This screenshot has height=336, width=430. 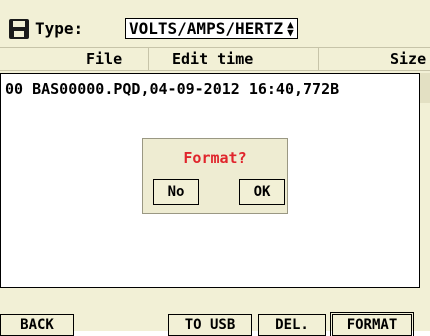 I want to click on delete-button: DEL., so click(x=292, y=325).